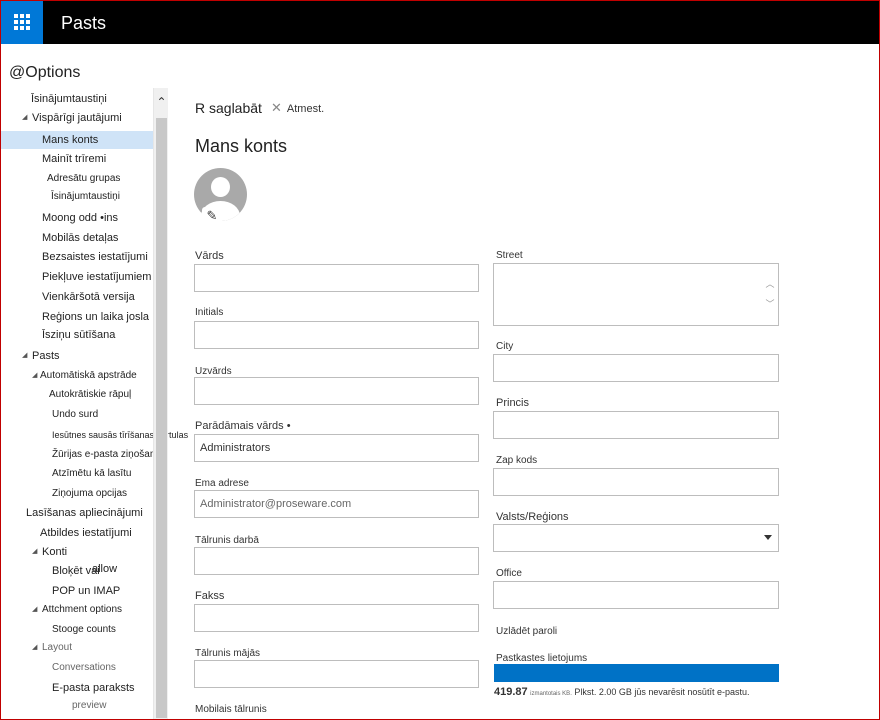 The height and width of the screenshot is (720, 880). I want to click on province-label: Princis, so click(513, 403).